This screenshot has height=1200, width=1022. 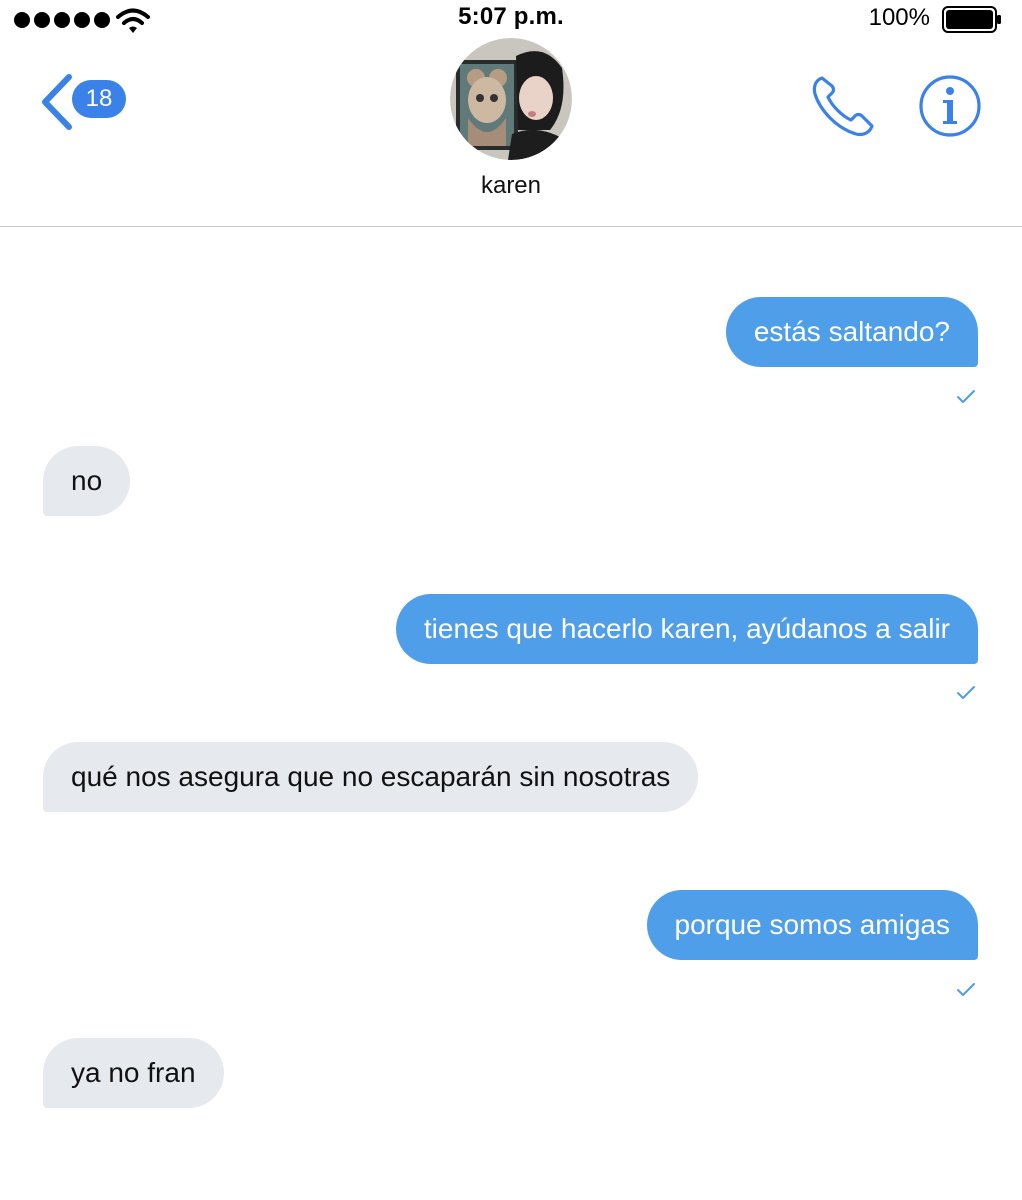 What do you see at coordinates (57, 102) in the screenshot?
I see `chevron-left-icon` at bounding box center [57, 102].